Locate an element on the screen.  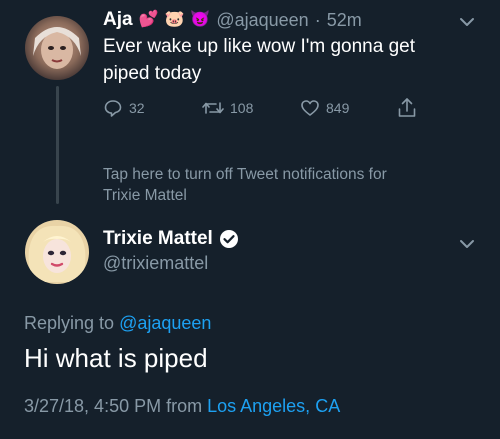
tweet-meta: 3/27/18, 4:50 PM from Los Angeles, CA is located at coordinates (182, 406).